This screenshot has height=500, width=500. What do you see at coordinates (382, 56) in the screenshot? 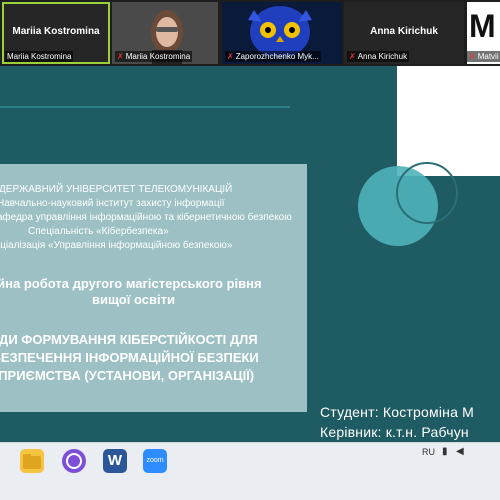
I see `participant-caption: Anna Kirichuk` at bounding box center [382, 56].